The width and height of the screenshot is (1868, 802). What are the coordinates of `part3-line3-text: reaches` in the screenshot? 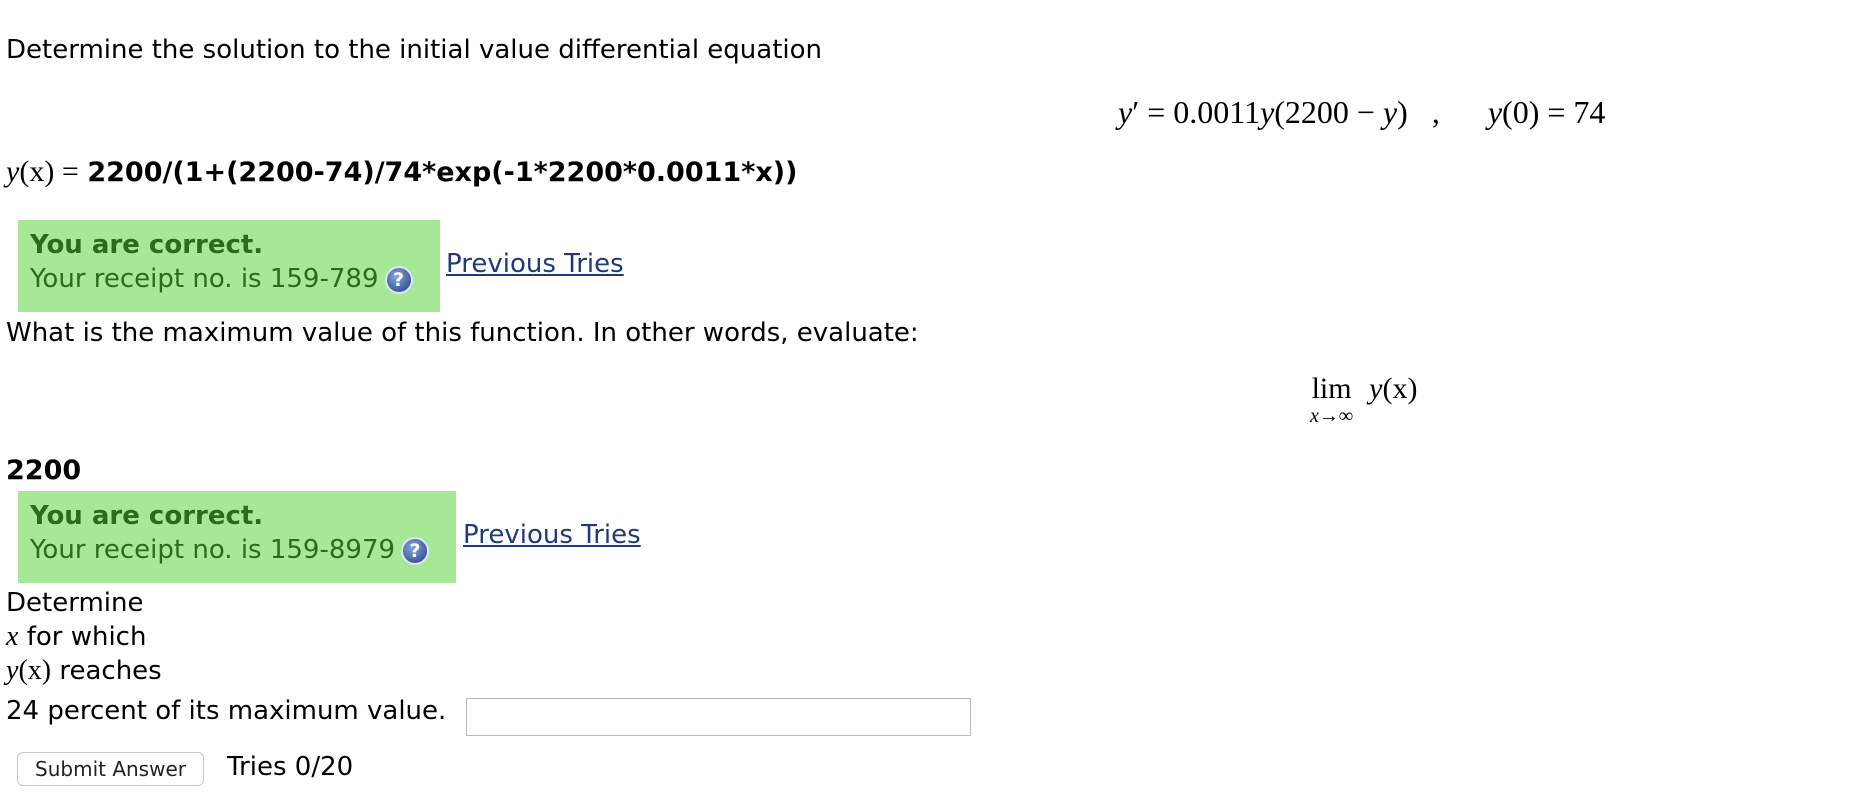 It's located at (106, 671).